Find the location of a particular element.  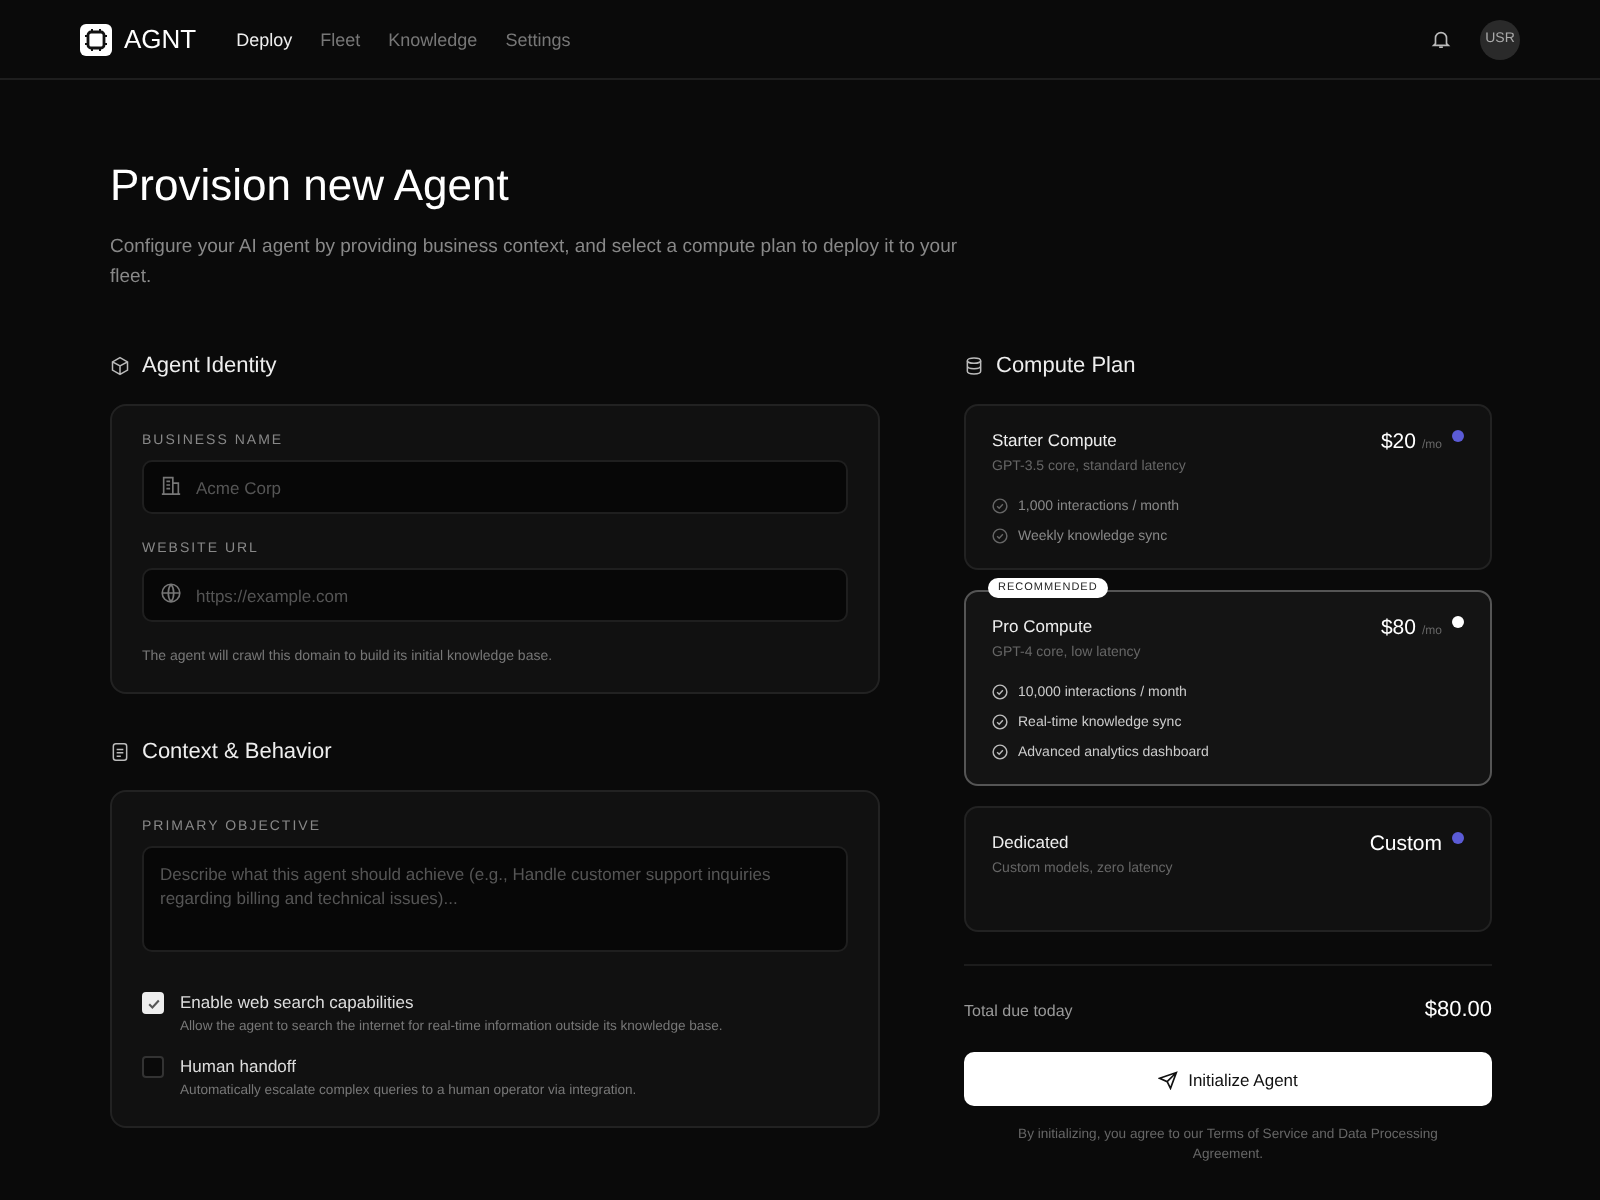

page-subtitle: Configure your AI agent by providing business context, and select a compute plan to deploy it to your fleet. is located at coordinates (535, 263).